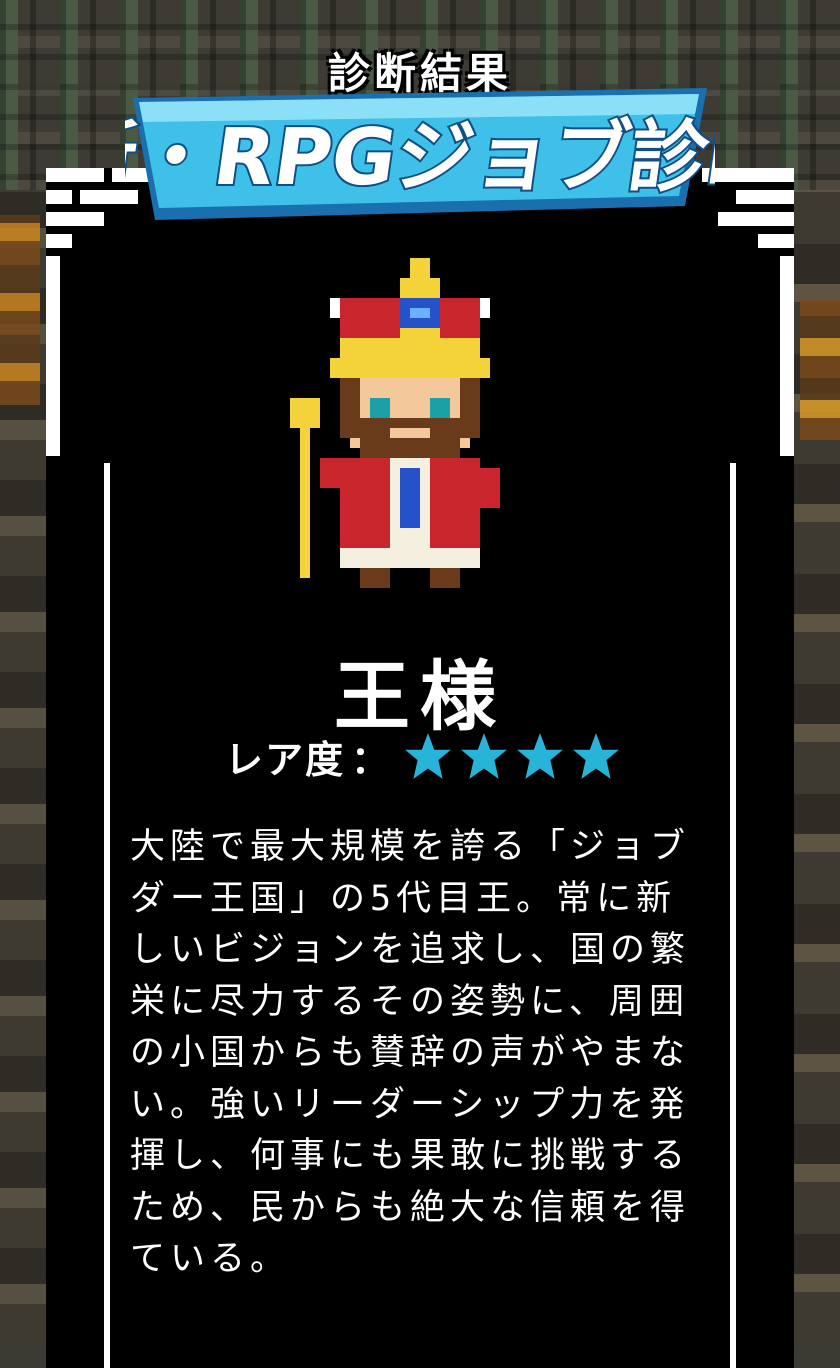  I want to click on game-logo: 新・RPGジョブ診断, so click(420, 154).